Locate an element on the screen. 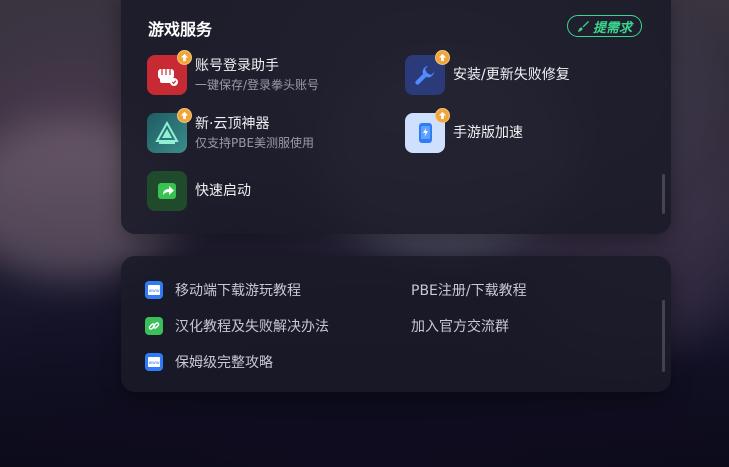 This screenshot has width=729, height=467. service-name: 新·云顶神器 is located at coordinates (232, 124).